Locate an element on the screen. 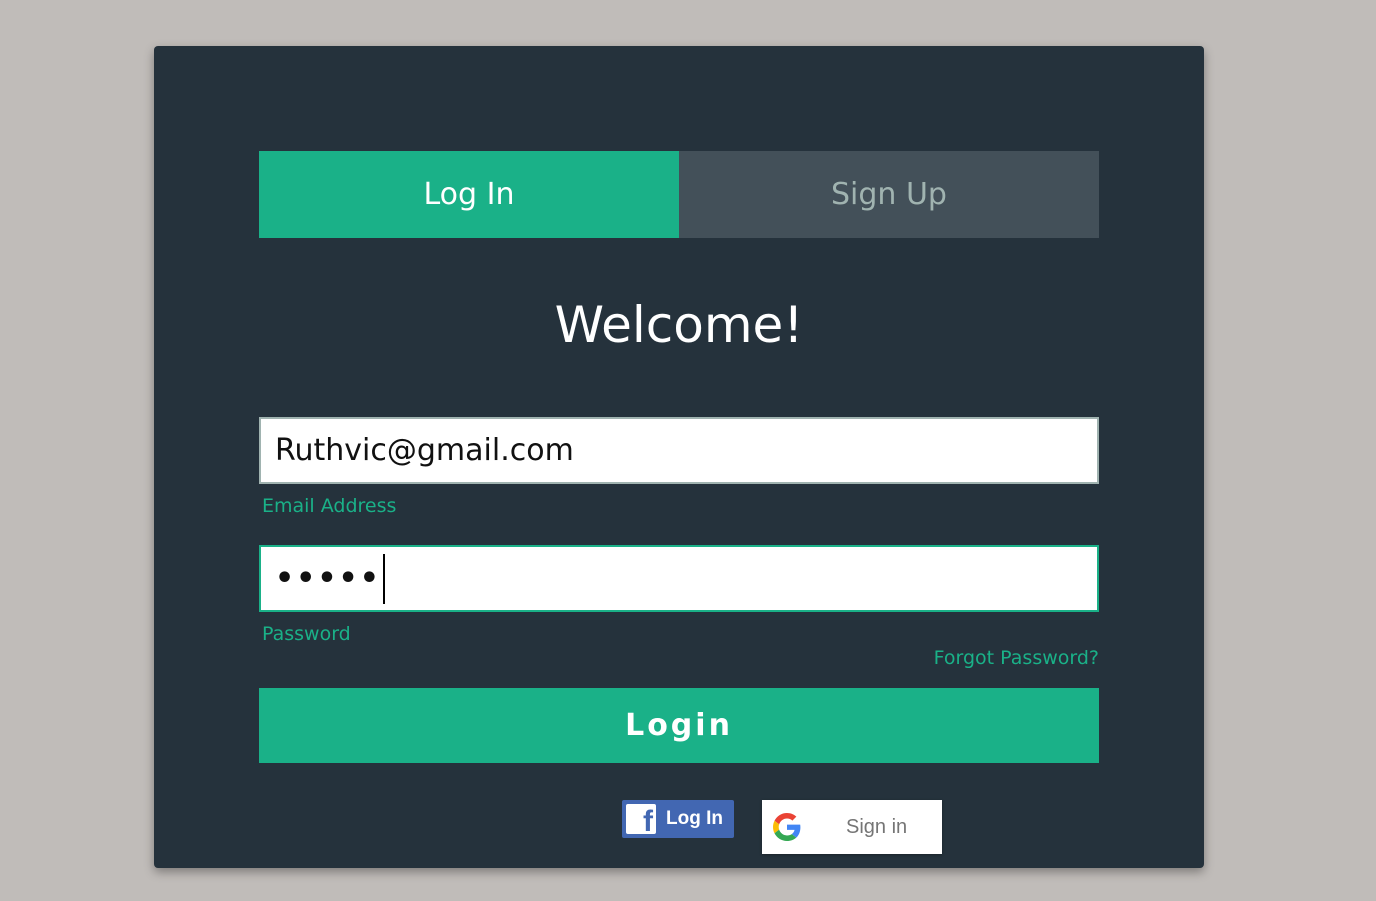 The width and height of the screenshot is (1376, 901). facebook-f-icon: f is located at coordinates (641, 819).